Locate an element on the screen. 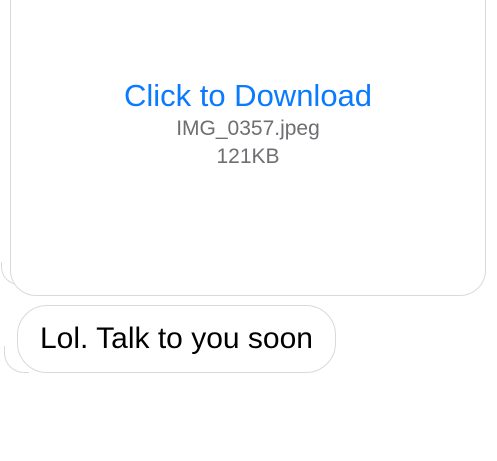 Image resolution: width=497 pixels, height=461 pixels. message-text: Lol. Talk to you soon is located at coordinates (176, 338).